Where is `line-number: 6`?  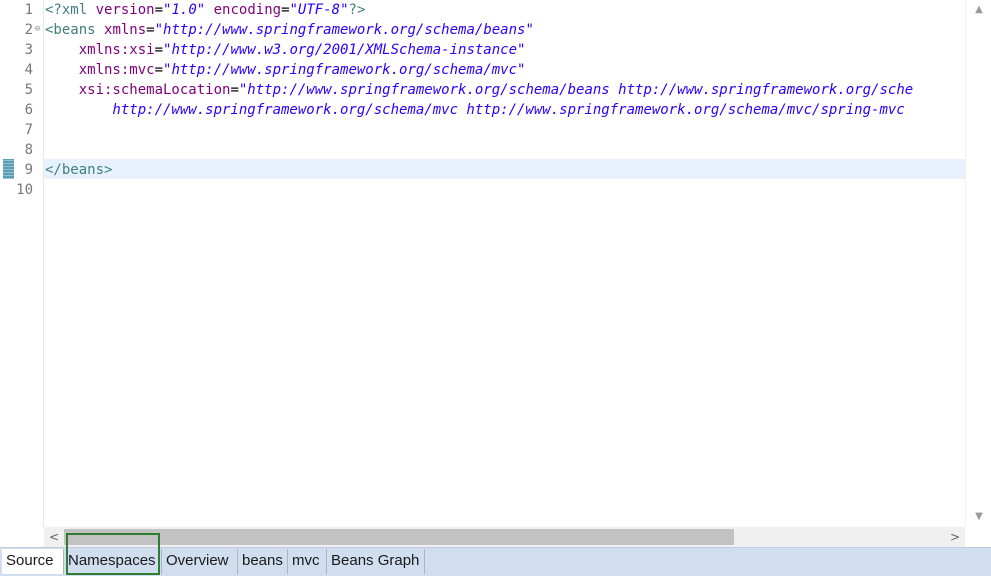 line-number: 6 is located at coordinates (28, 110).